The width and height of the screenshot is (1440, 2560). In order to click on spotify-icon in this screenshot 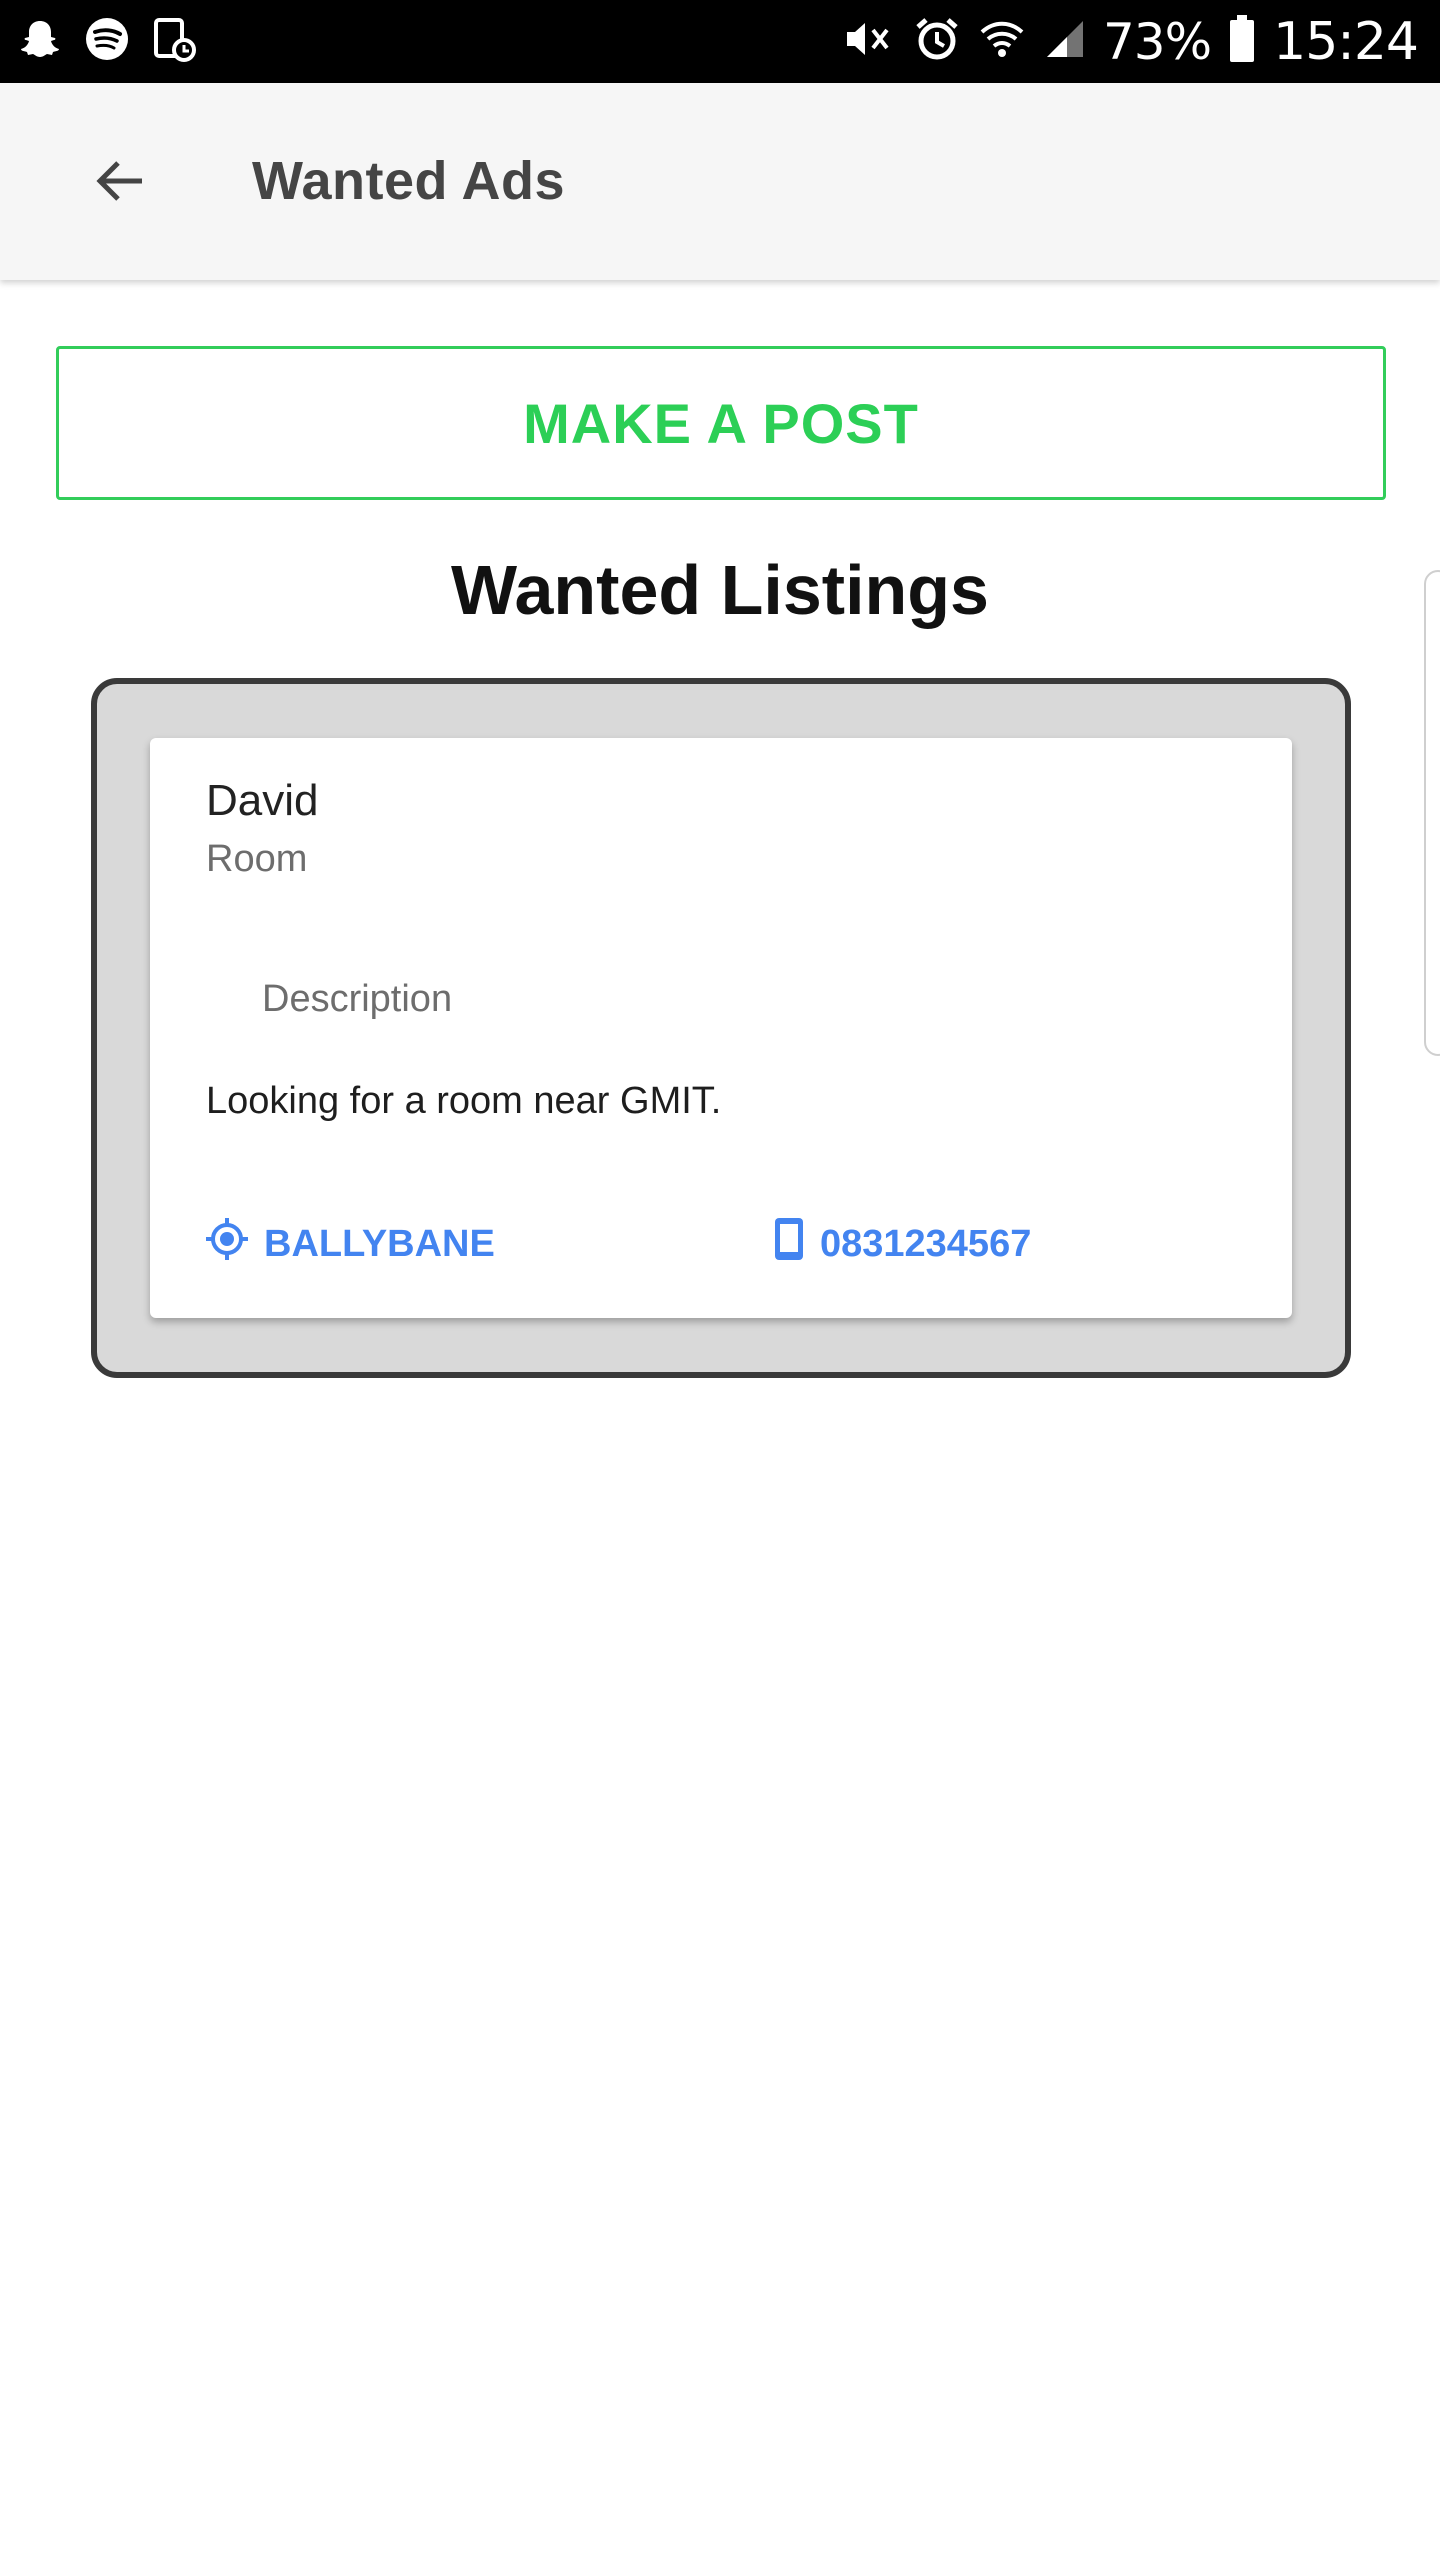, I will do `click(107, 41)`.